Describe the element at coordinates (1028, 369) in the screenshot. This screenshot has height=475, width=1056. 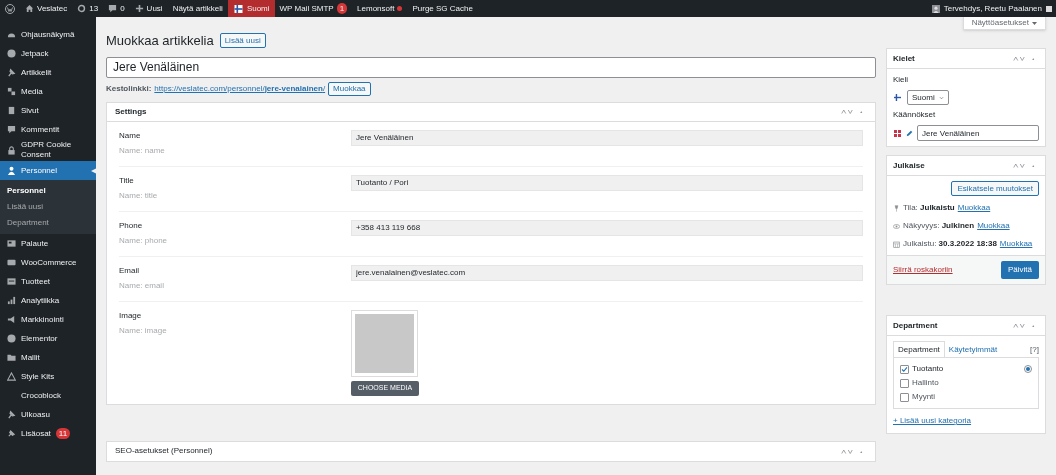
I see `primary-radio` at that location.